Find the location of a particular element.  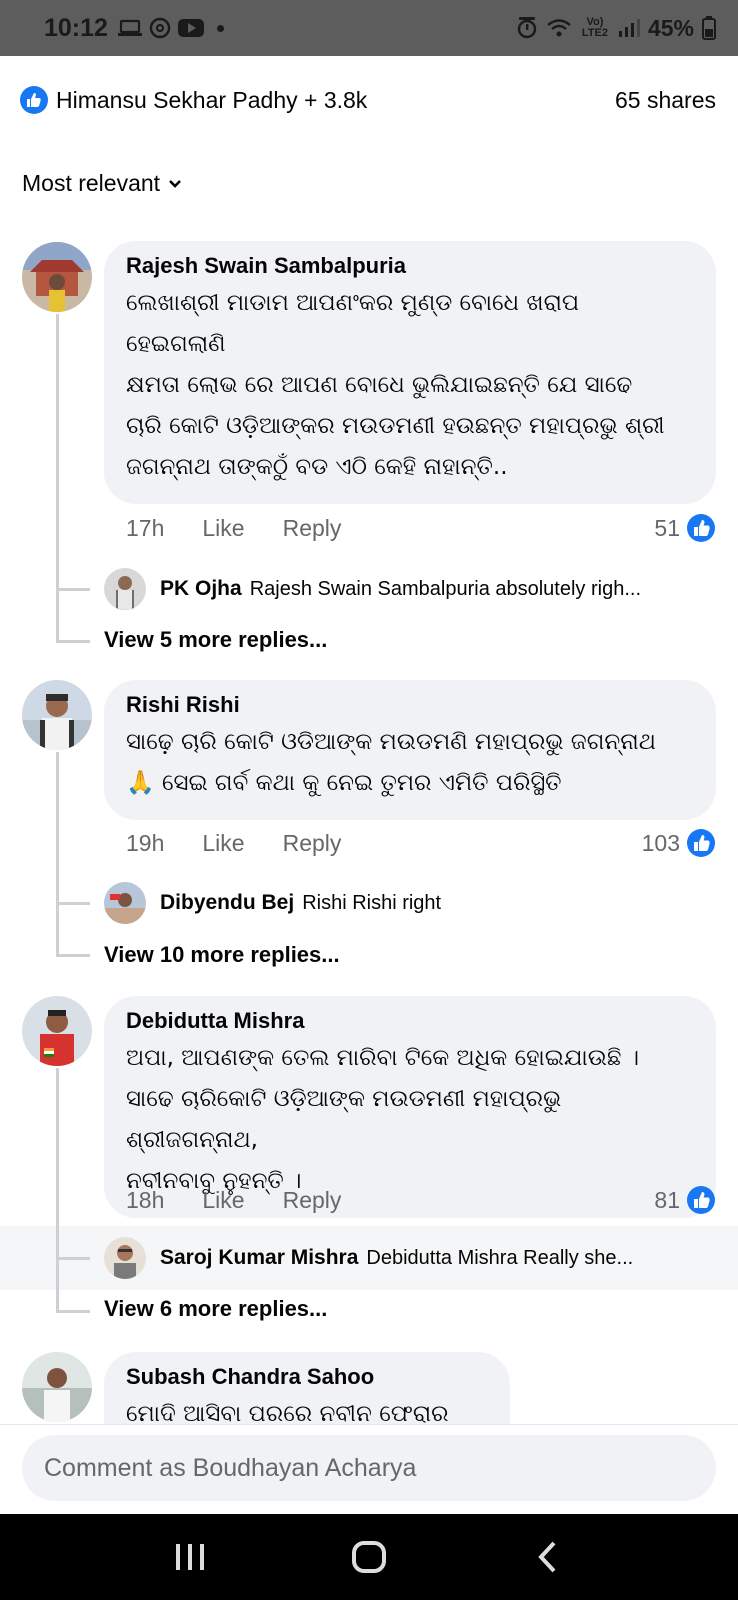

avatar is located at coordinates (57, 1387).